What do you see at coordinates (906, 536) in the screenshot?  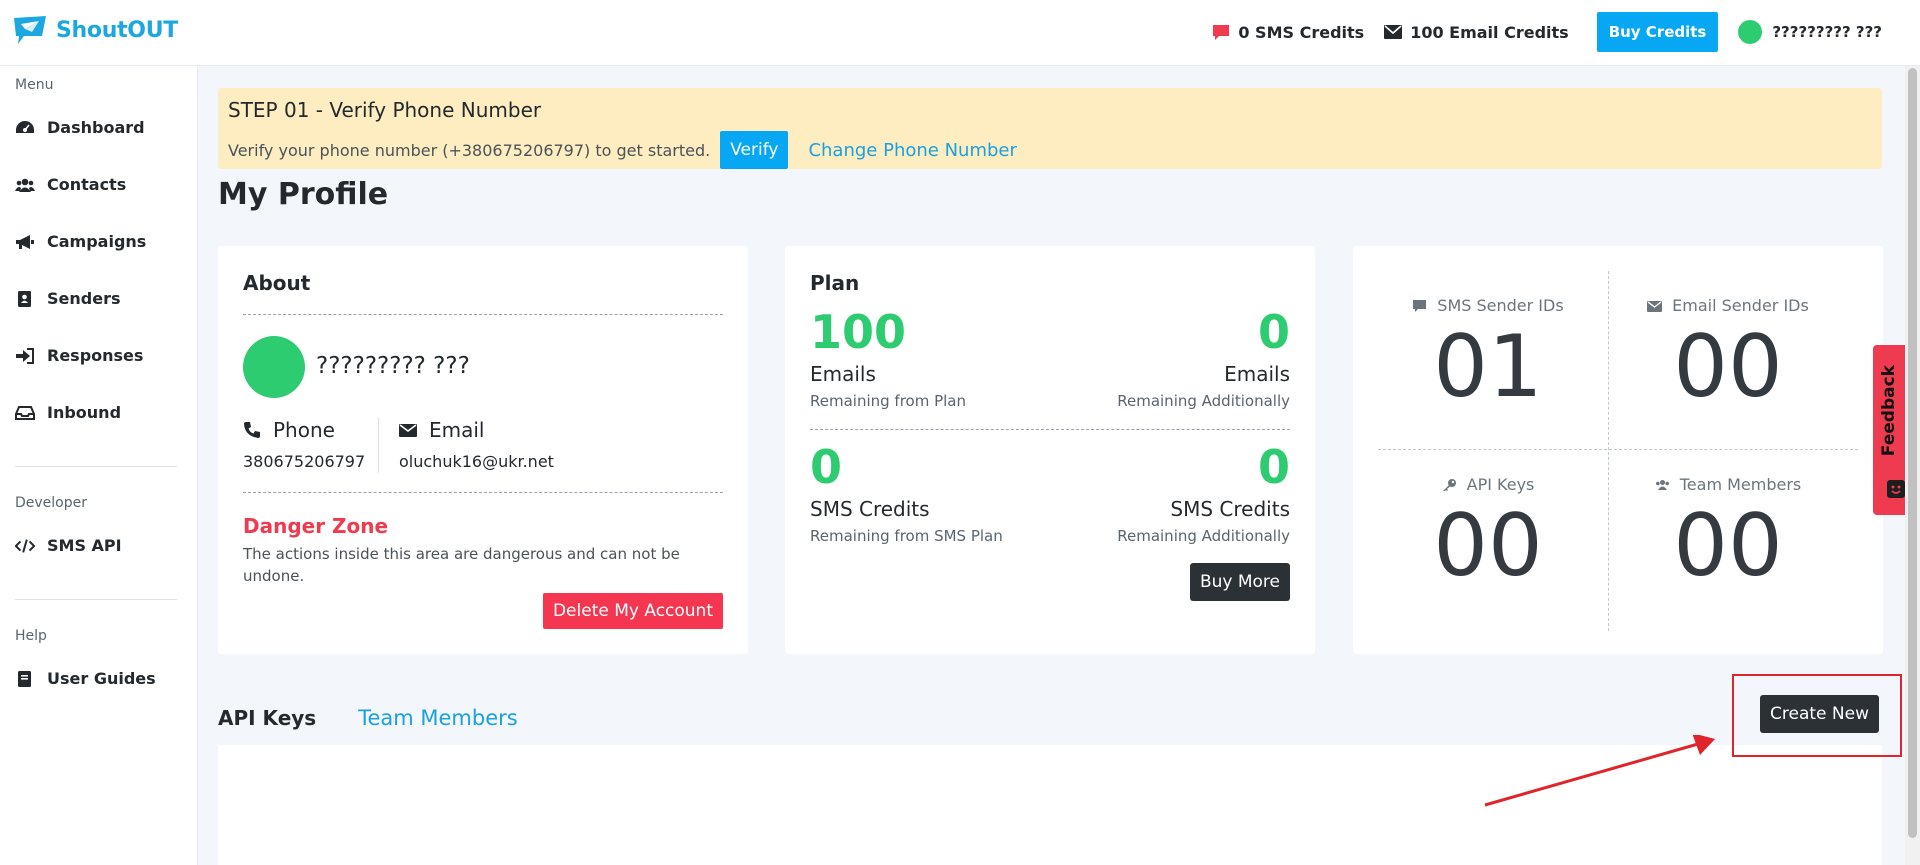 I see `plan-sub: Remaining from SMS Plan` at bounding box center [906, 536].